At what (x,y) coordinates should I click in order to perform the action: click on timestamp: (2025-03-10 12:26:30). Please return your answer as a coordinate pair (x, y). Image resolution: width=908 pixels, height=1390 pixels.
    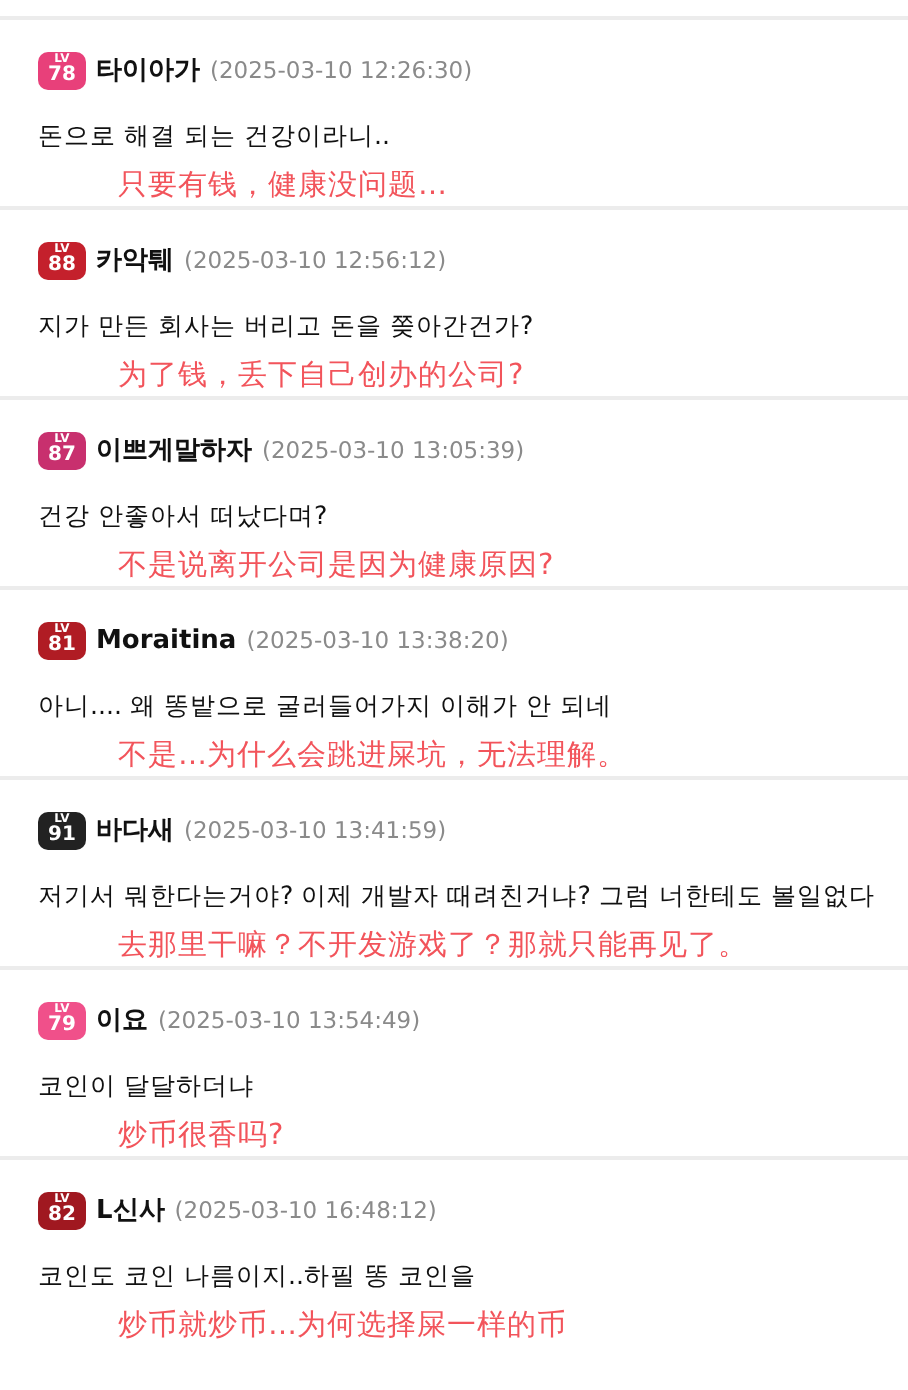
    Looking at the image, I should click on (341, 70).